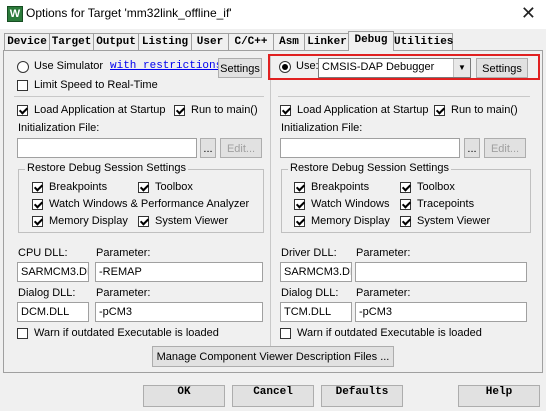  I want to click on right-dialog-dll-input: TCM.DLL, so click(316, 312).